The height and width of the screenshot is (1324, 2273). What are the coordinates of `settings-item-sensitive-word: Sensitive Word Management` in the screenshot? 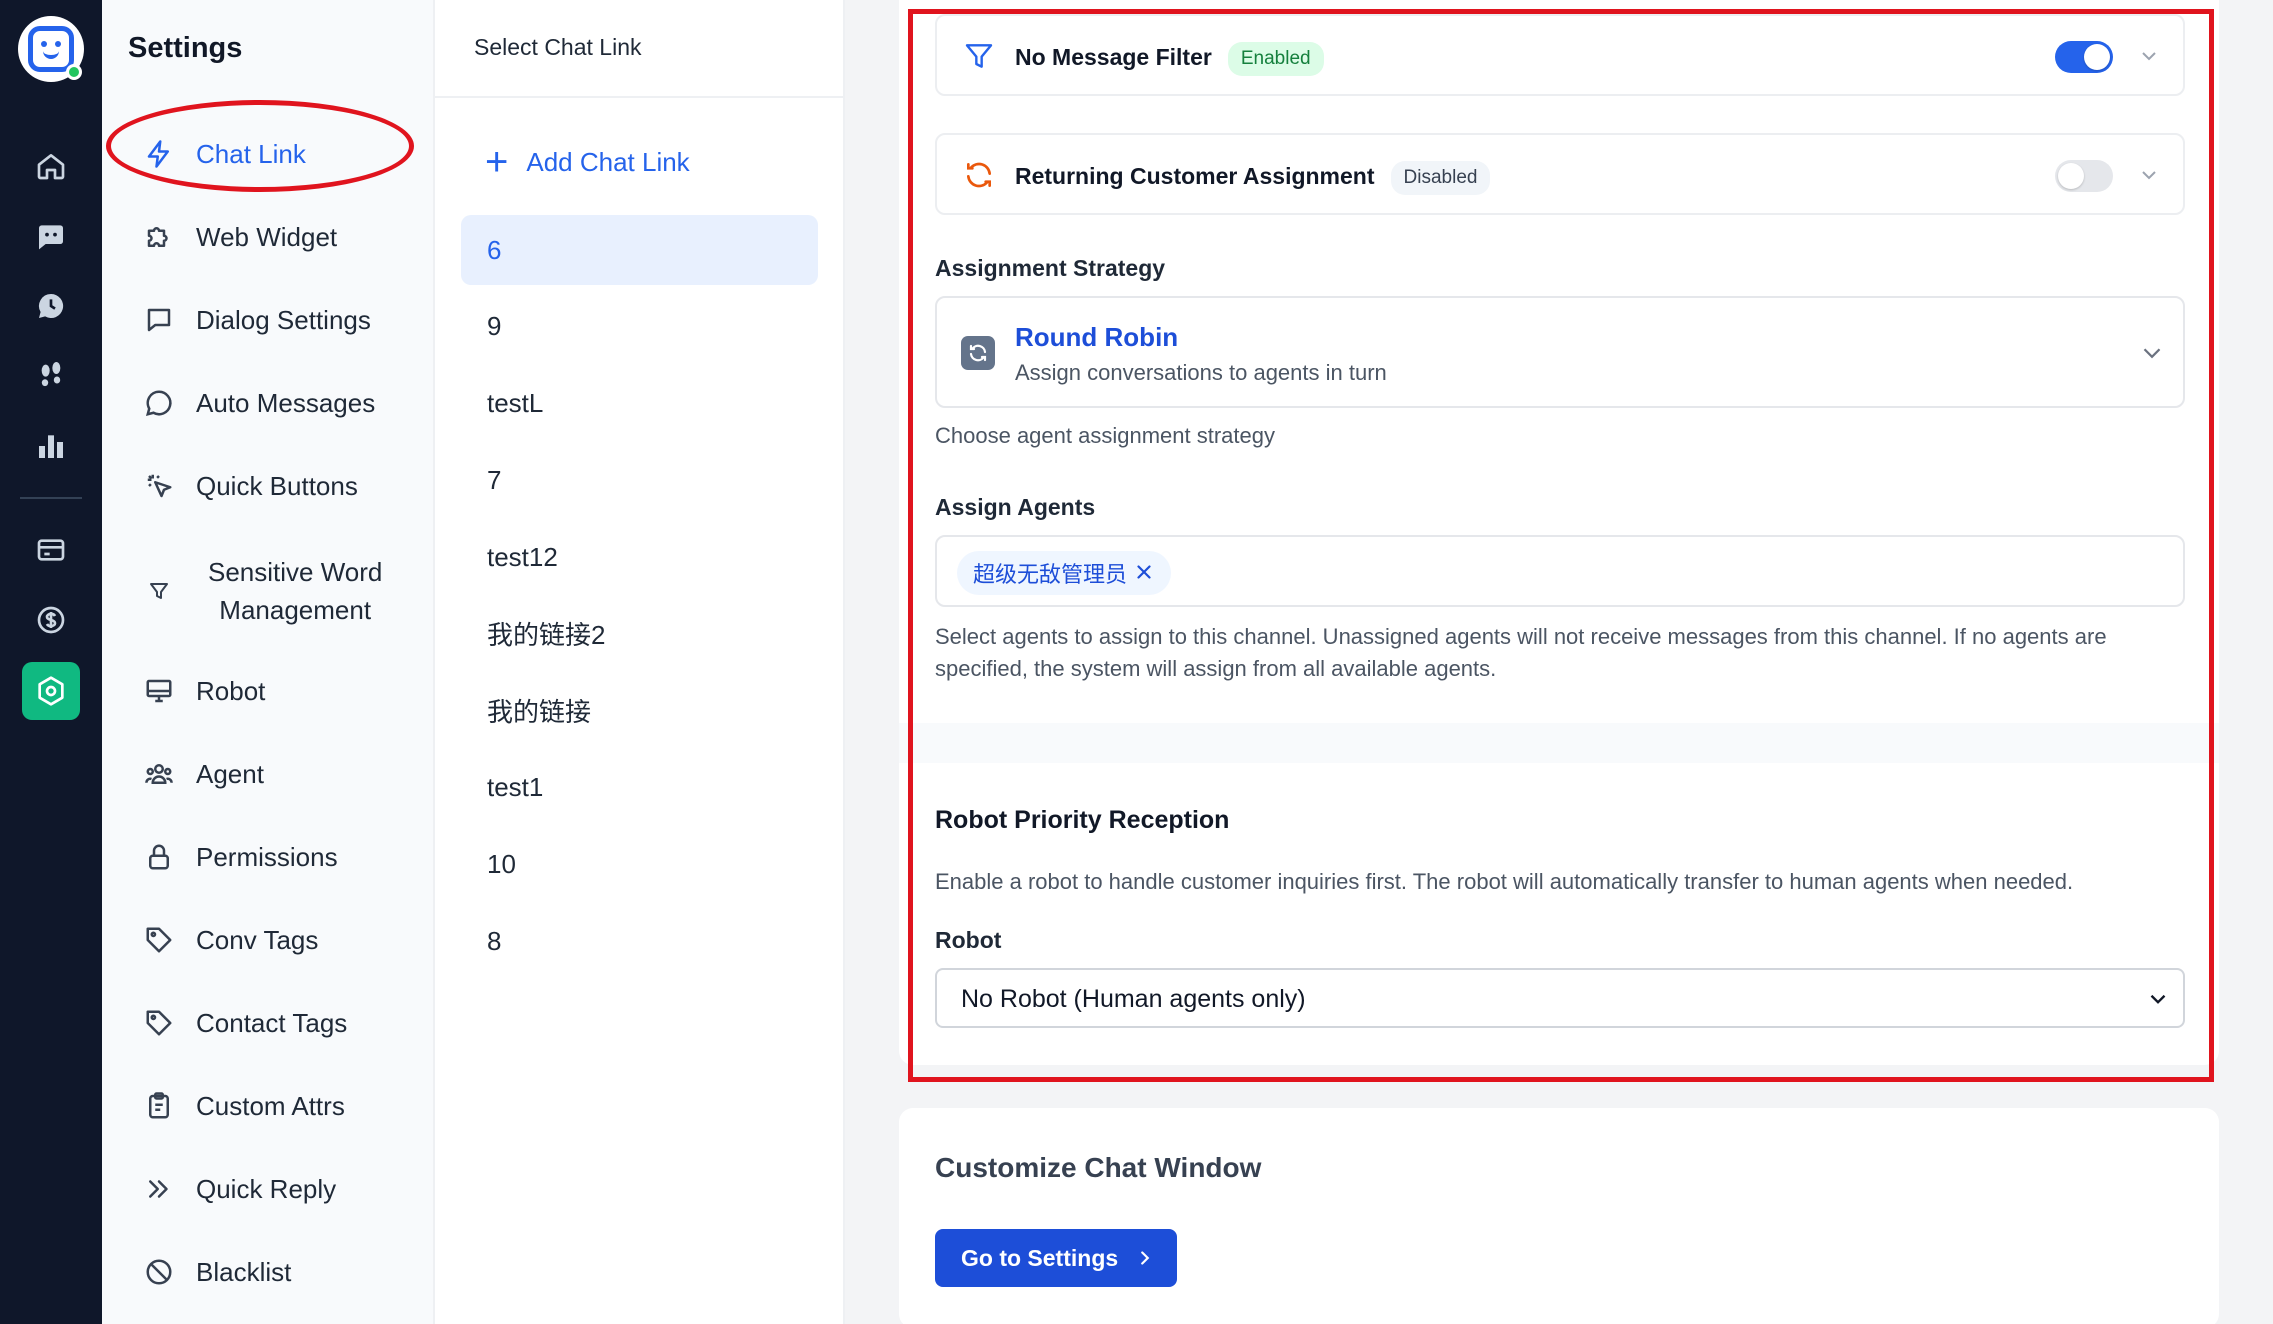 It's located at (263, 591).